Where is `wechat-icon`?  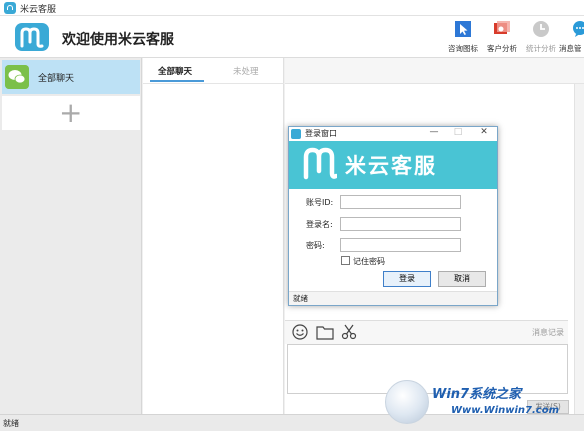 wechat-icon is located at coordinates (17, 77).